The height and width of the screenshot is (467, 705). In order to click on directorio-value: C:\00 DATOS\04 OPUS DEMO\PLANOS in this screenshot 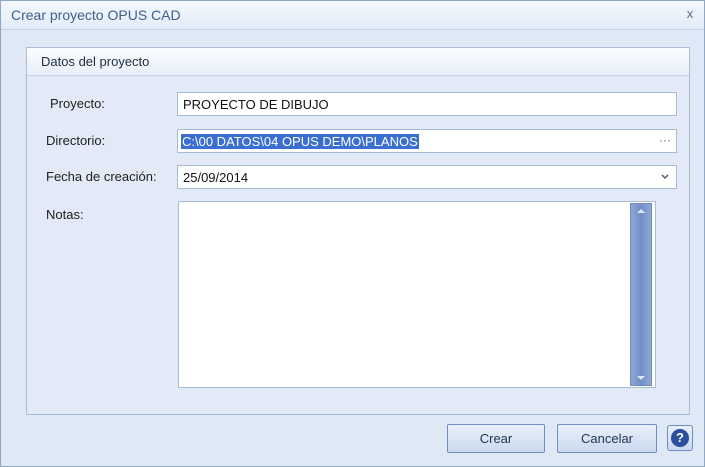, I will do `click(300, 141)`.